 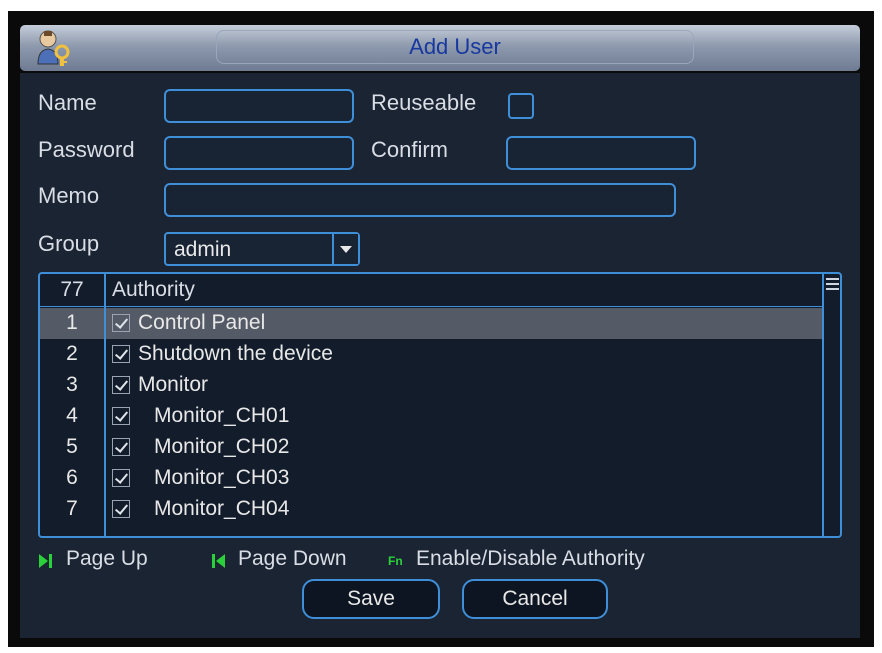 I want to click on chevron-down-icon, so click(x=345, y=249).